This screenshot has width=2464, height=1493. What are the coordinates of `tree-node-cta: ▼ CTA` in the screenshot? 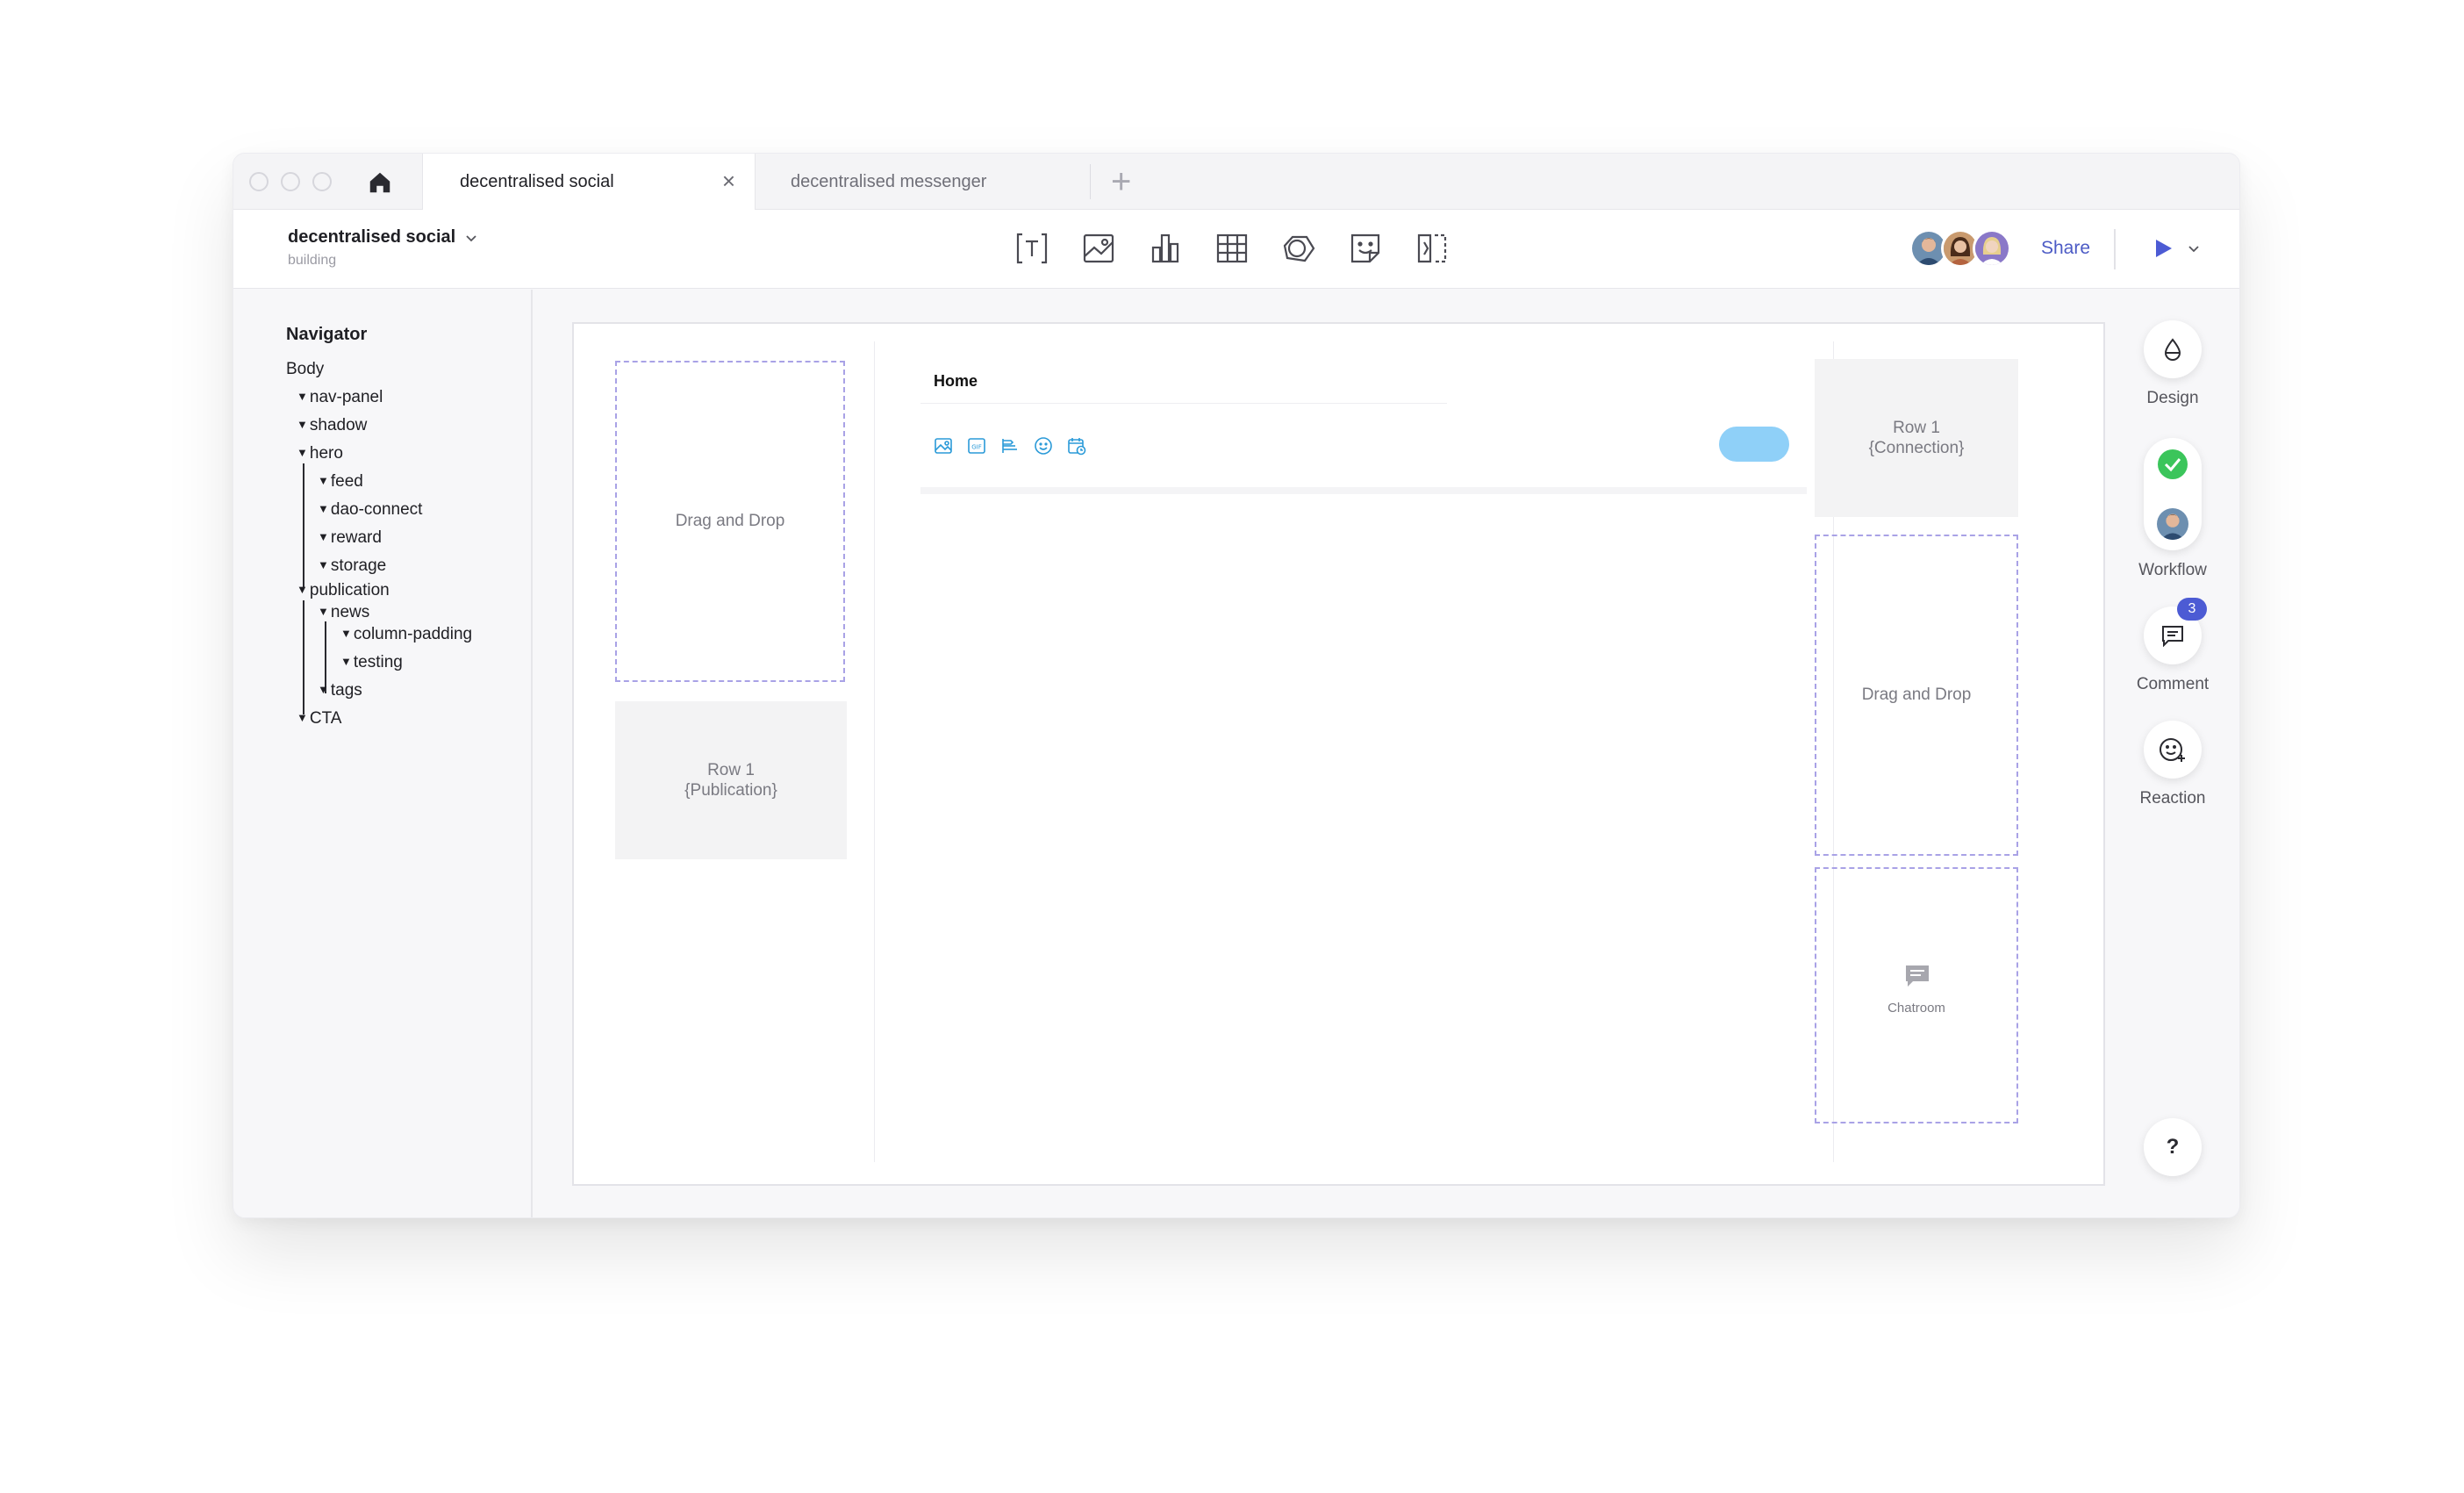 It's located at (319, 719).